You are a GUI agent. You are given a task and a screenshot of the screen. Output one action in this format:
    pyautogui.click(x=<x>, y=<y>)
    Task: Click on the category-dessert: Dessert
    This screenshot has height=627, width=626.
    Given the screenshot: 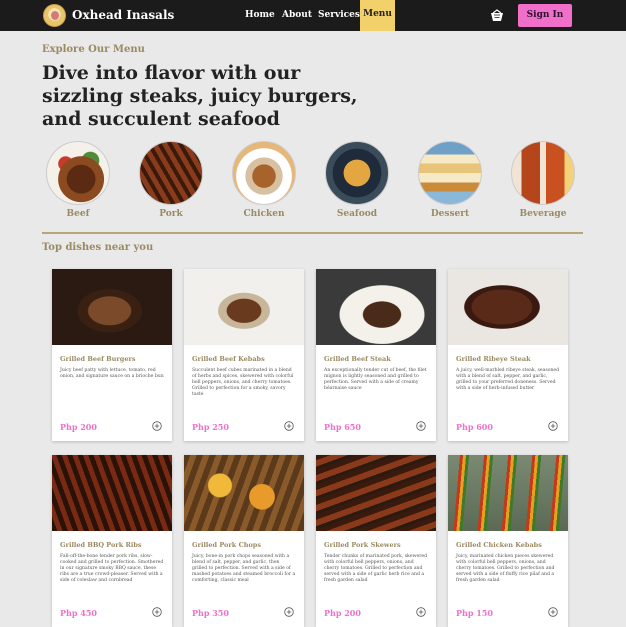 What is the action you would take?
    pyautogui.click(x=450, y=180)
    